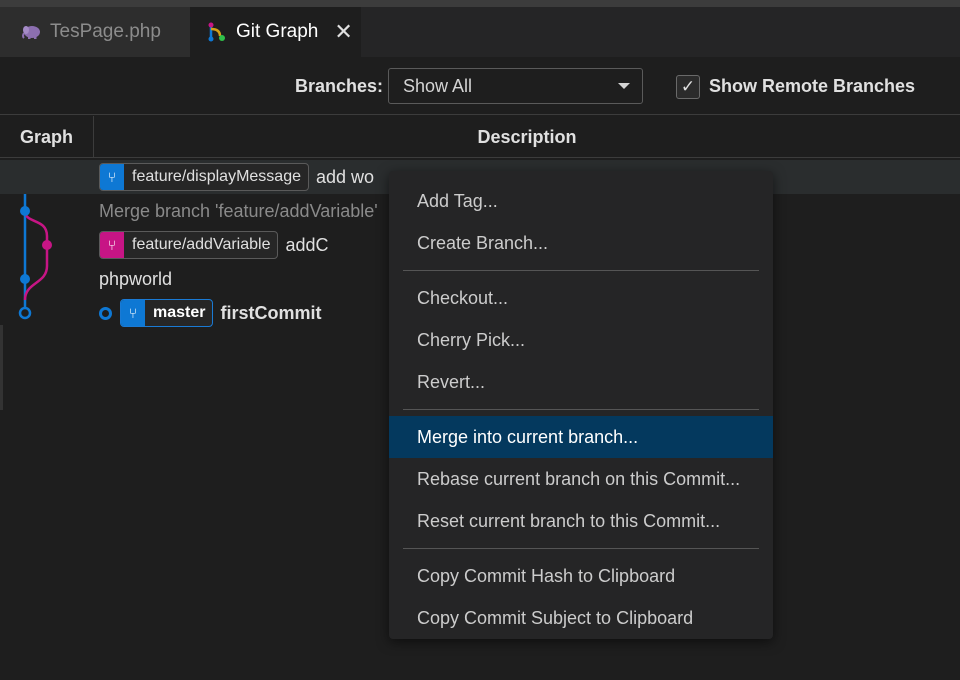 This screenshot has height=680, width=960. Describe the element at coordinates (812, 86) in the screenshot. I see `show-remote-label: Show Remote Branches` at that location.